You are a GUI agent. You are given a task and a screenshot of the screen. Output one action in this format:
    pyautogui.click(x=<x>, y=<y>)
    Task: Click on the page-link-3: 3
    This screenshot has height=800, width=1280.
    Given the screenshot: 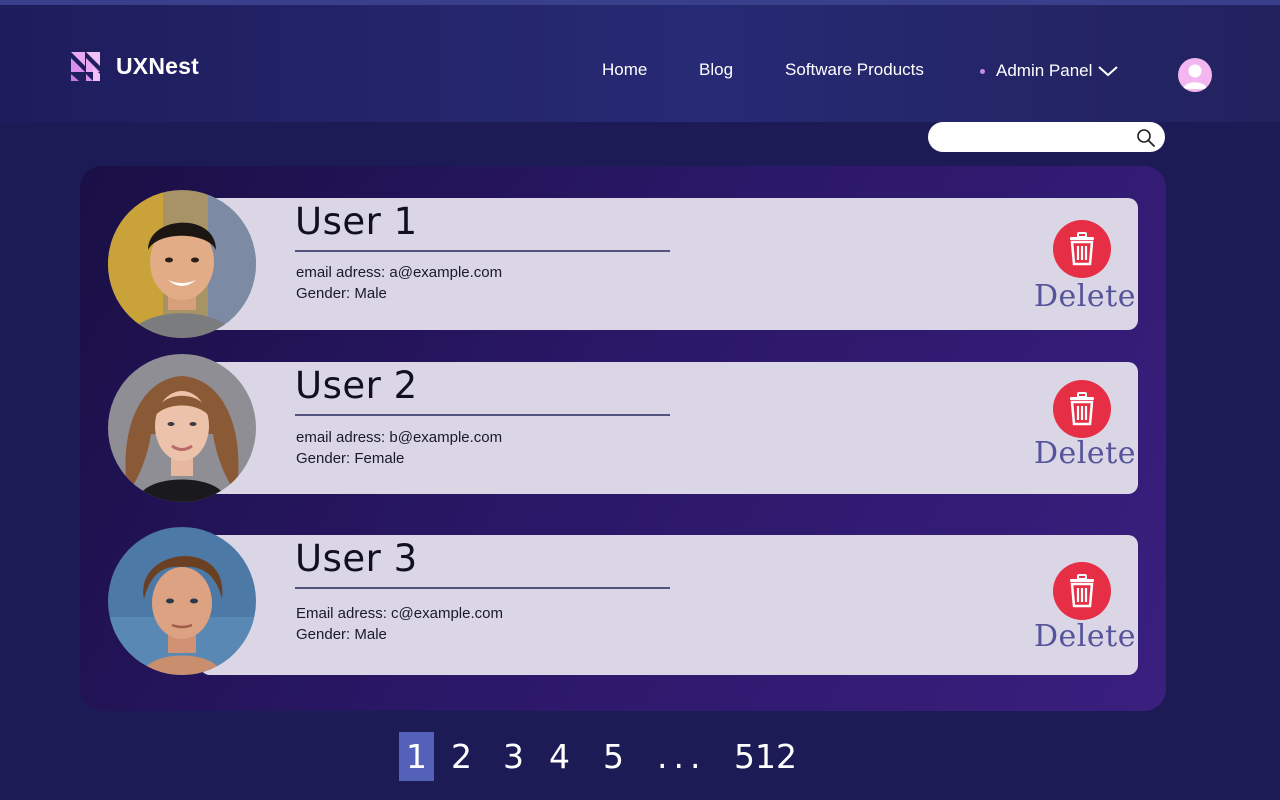 What is the action you would take?
    pyautogui.click(x=513, y=756)
    